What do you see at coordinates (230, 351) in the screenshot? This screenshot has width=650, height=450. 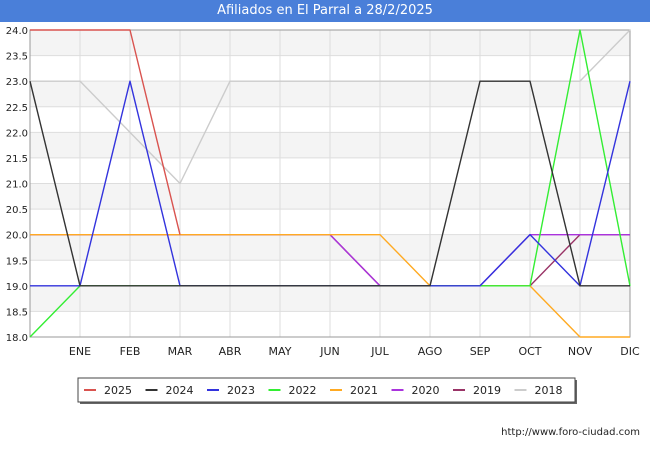 I see `x-tick-label: ABR` at bounding box center [230, 351].